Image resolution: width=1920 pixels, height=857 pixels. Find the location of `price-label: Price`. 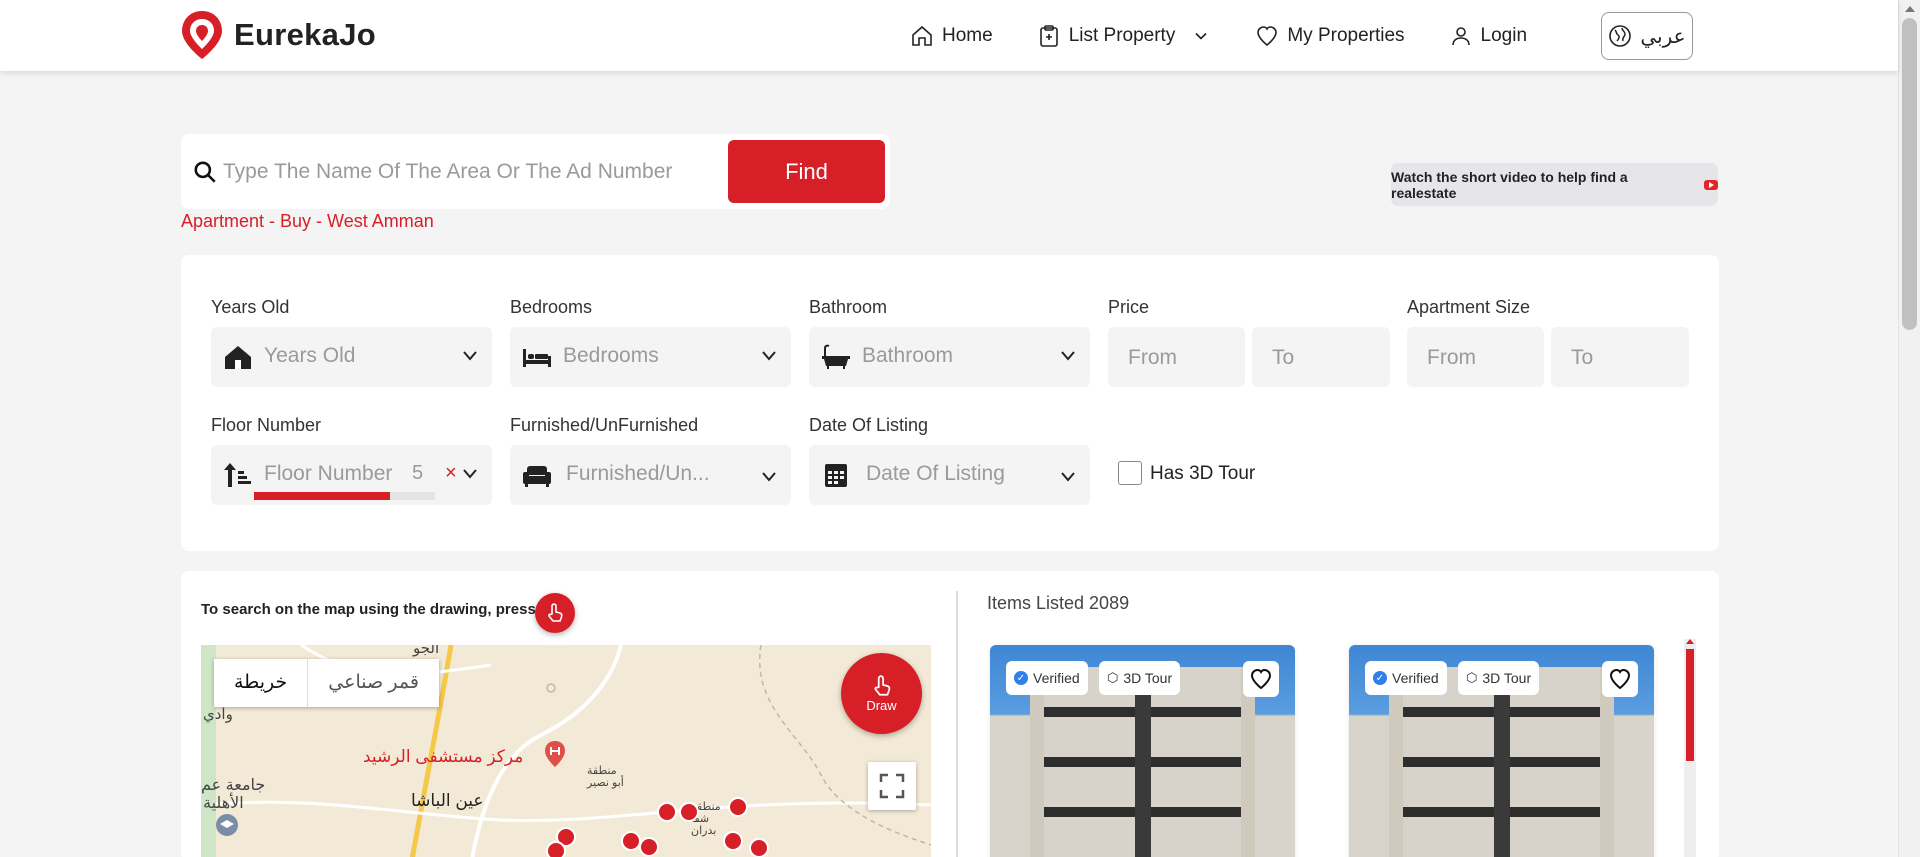

price-label: Price is located at coordinates (1129, 307).